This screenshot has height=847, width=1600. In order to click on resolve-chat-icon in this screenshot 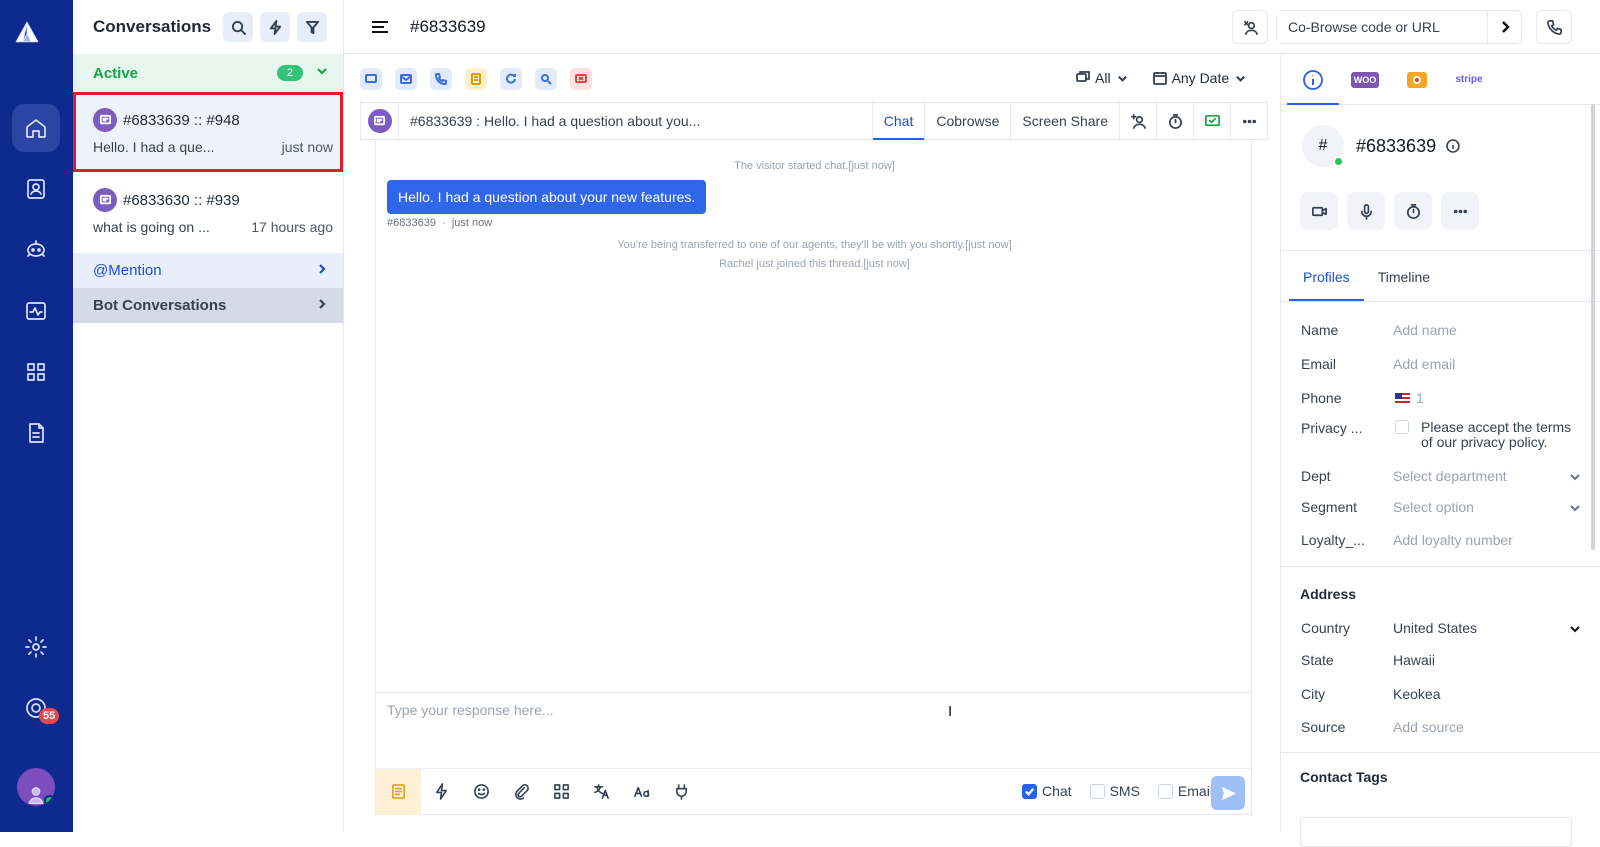, I will do `click(1211, 121)`.